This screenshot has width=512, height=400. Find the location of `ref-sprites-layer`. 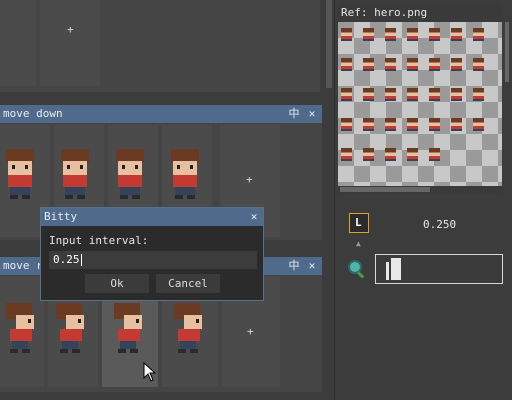

ref-sprites-layer is located at coordinates (420, 104).